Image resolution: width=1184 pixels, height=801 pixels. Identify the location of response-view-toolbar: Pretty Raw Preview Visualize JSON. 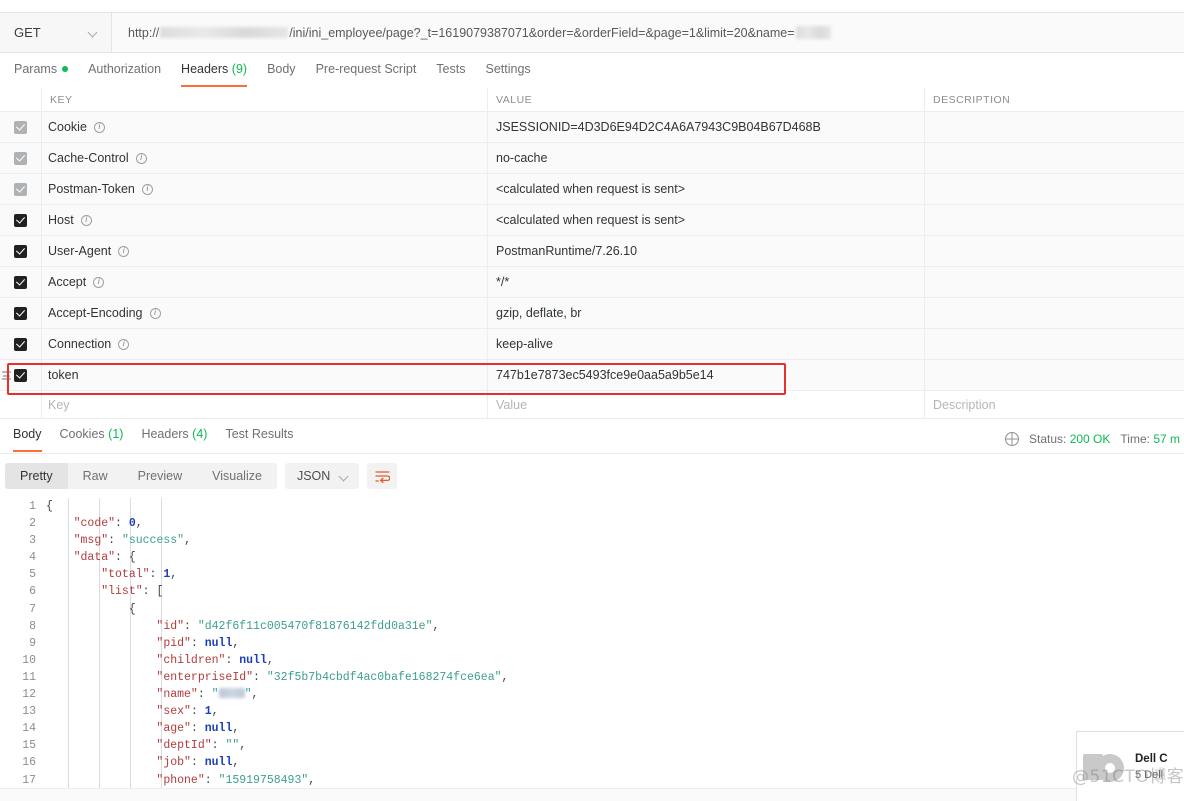
(592, 476).